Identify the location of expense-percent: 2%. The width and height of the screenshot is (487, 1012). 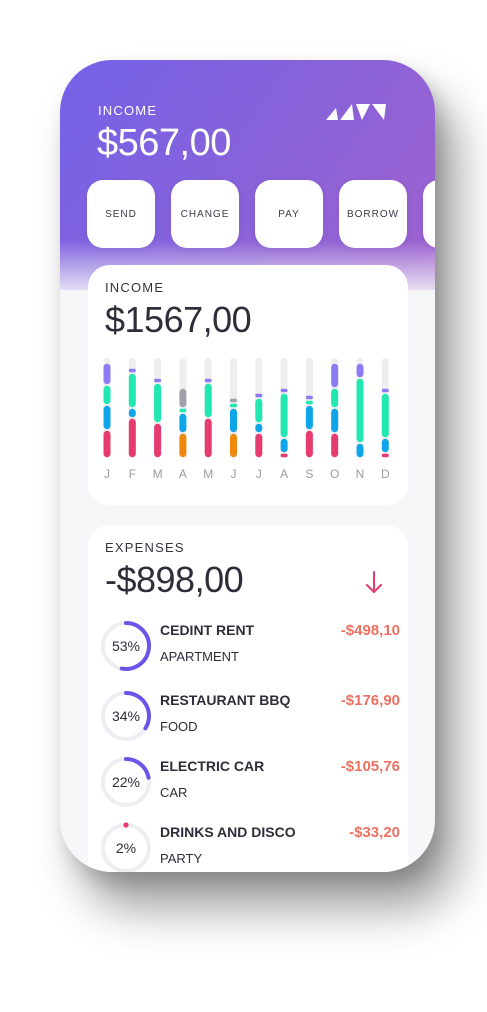
(126, 848).